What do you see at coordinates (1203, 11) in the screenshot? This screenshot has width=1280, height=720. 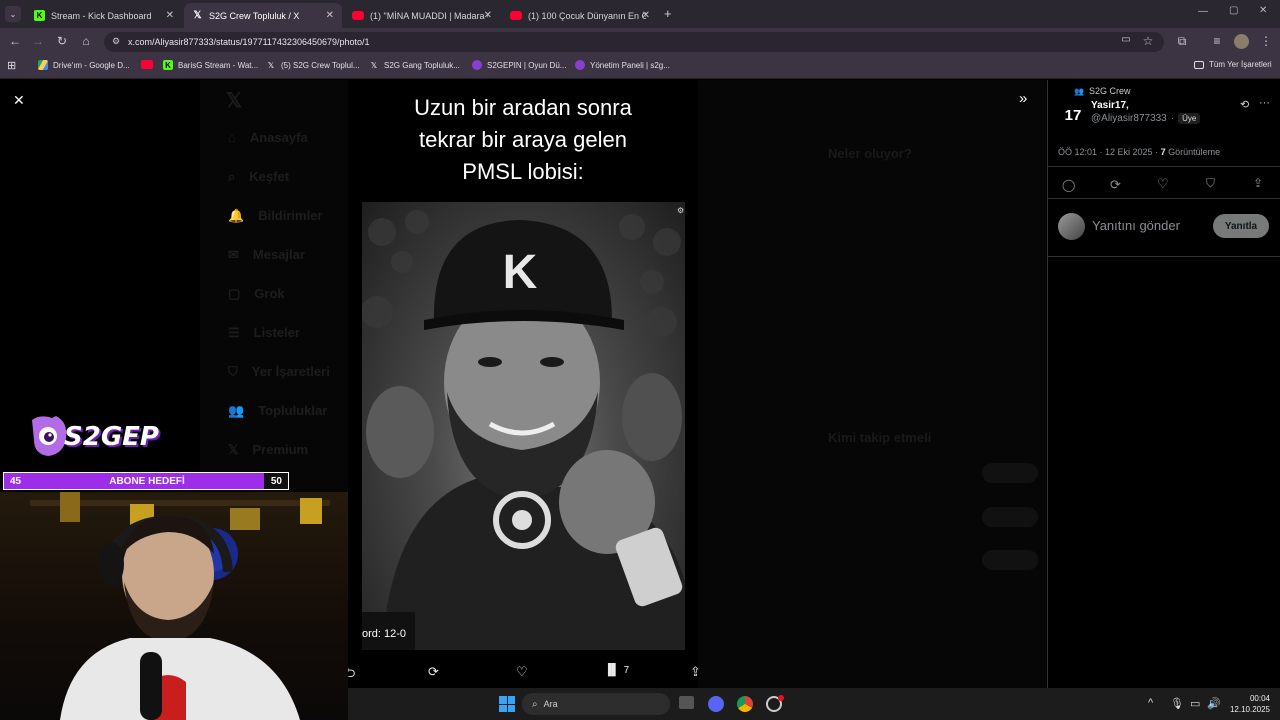 I see `minimize-button: —` at bounding box center [1203, 11].